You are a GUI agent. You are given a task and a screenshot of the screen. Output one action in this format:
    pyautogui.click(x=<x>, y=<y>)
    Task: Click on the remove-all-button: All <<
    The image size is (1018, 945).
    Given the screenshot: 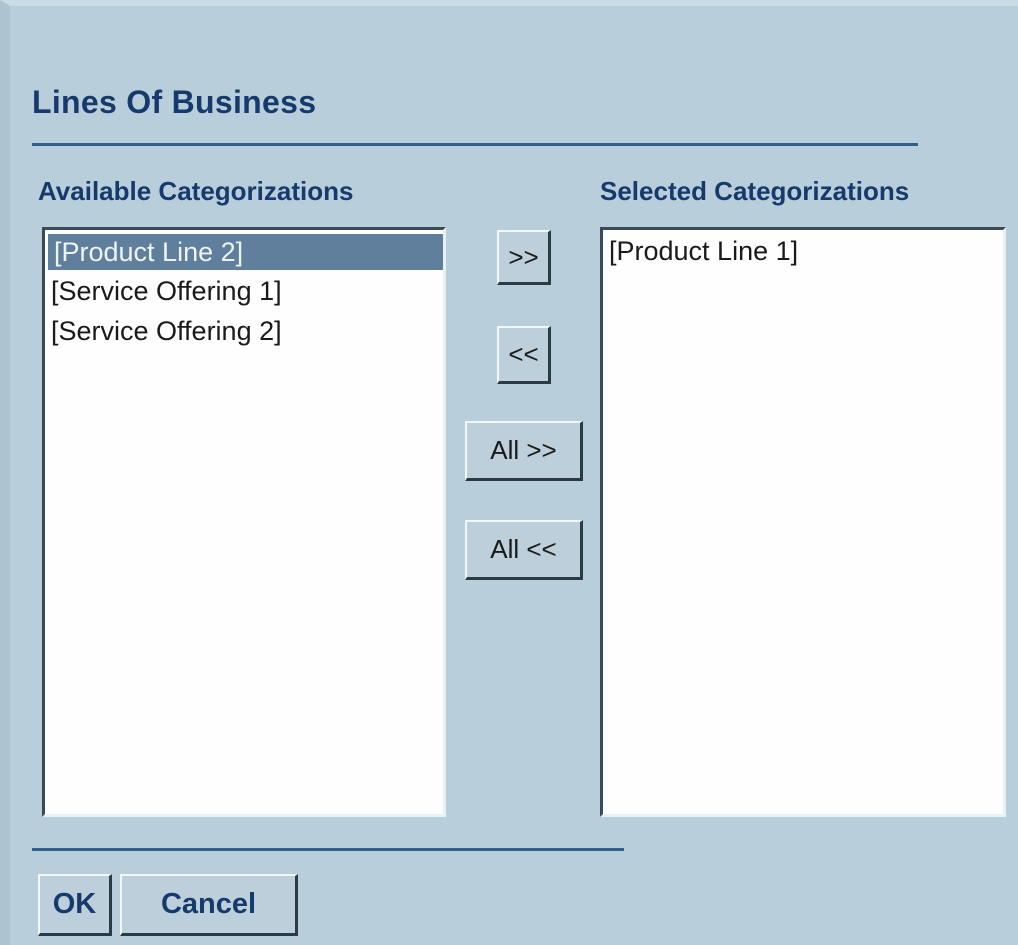 What is the action you would take?
    pyautogui.click(x=524, y=550)
    